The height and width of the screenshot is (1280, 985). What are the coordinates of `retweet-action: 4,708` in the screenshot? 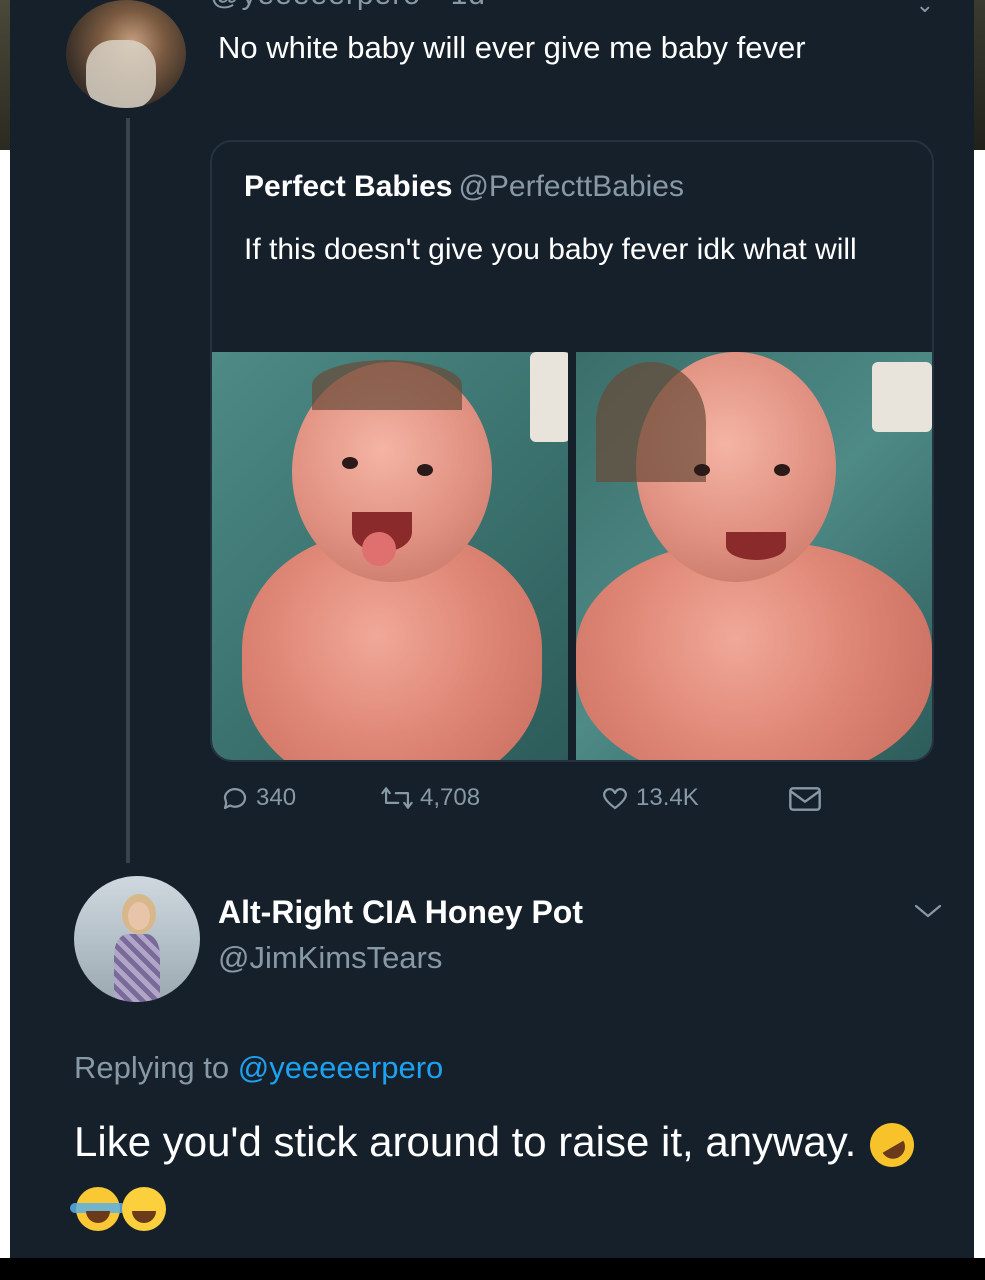 It's located at (430, 798).